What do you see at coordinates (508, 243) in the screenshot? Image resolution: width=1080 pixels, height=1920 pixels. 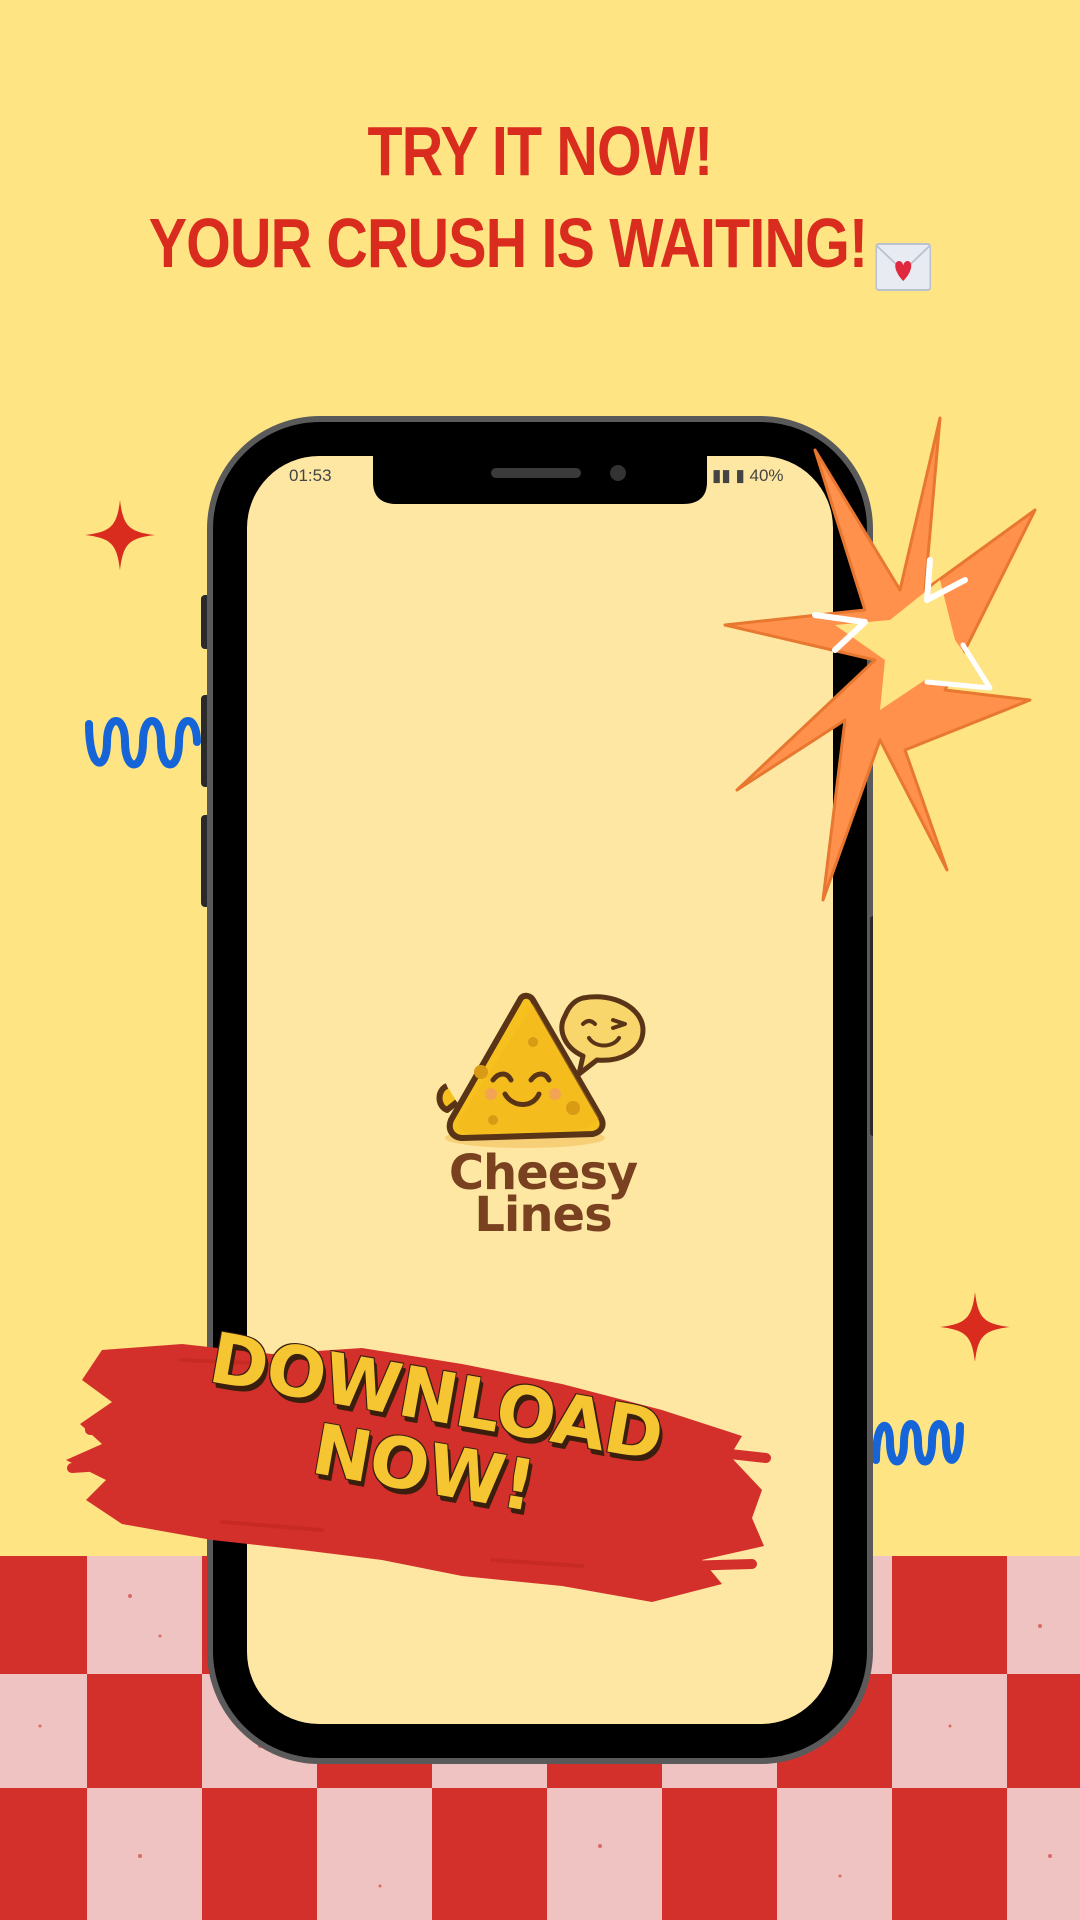 I see `headline-line-2-text: YOUR CRUSH IS WAITING!` at bounding box center [508, 243].